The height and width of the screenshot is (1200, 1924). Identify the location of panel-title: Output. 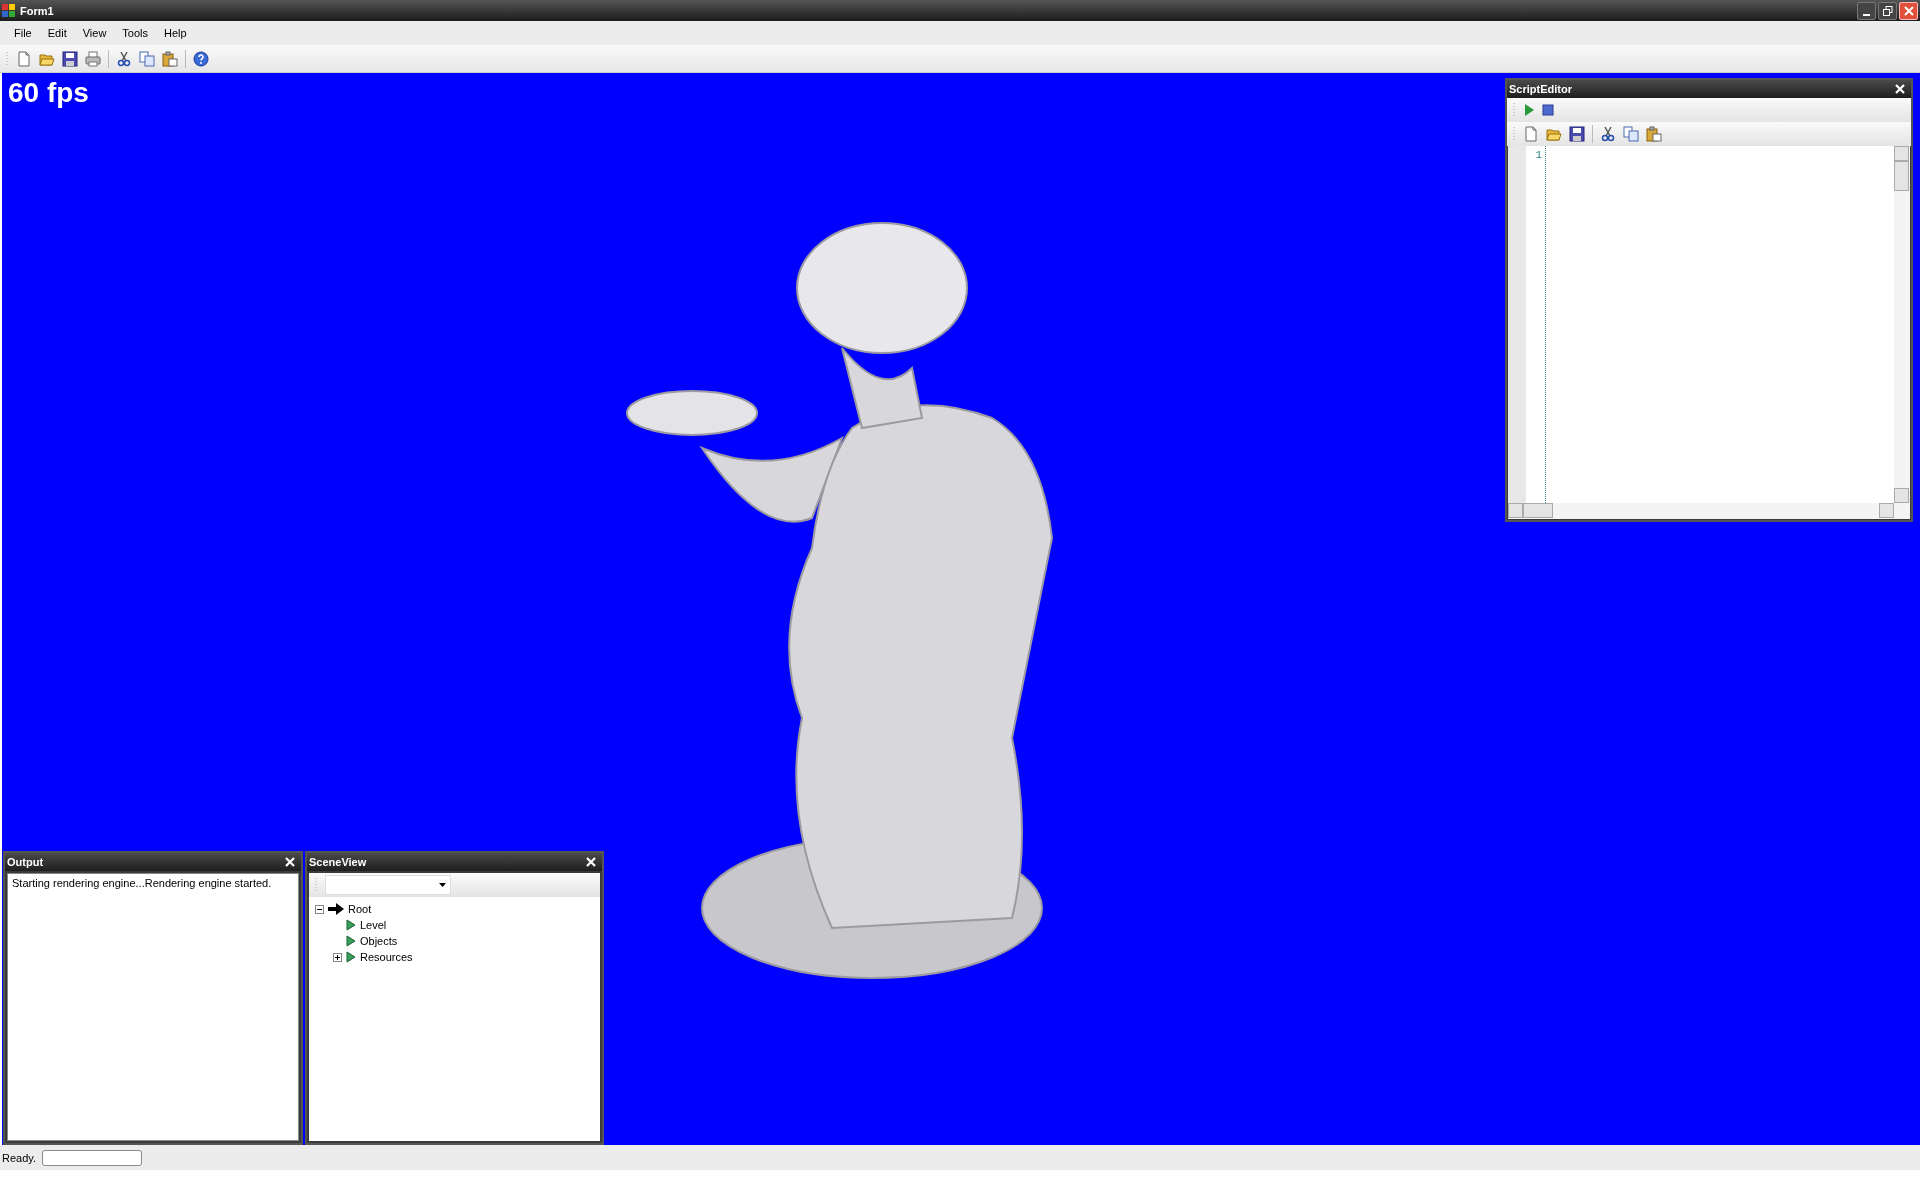
(25, 862).